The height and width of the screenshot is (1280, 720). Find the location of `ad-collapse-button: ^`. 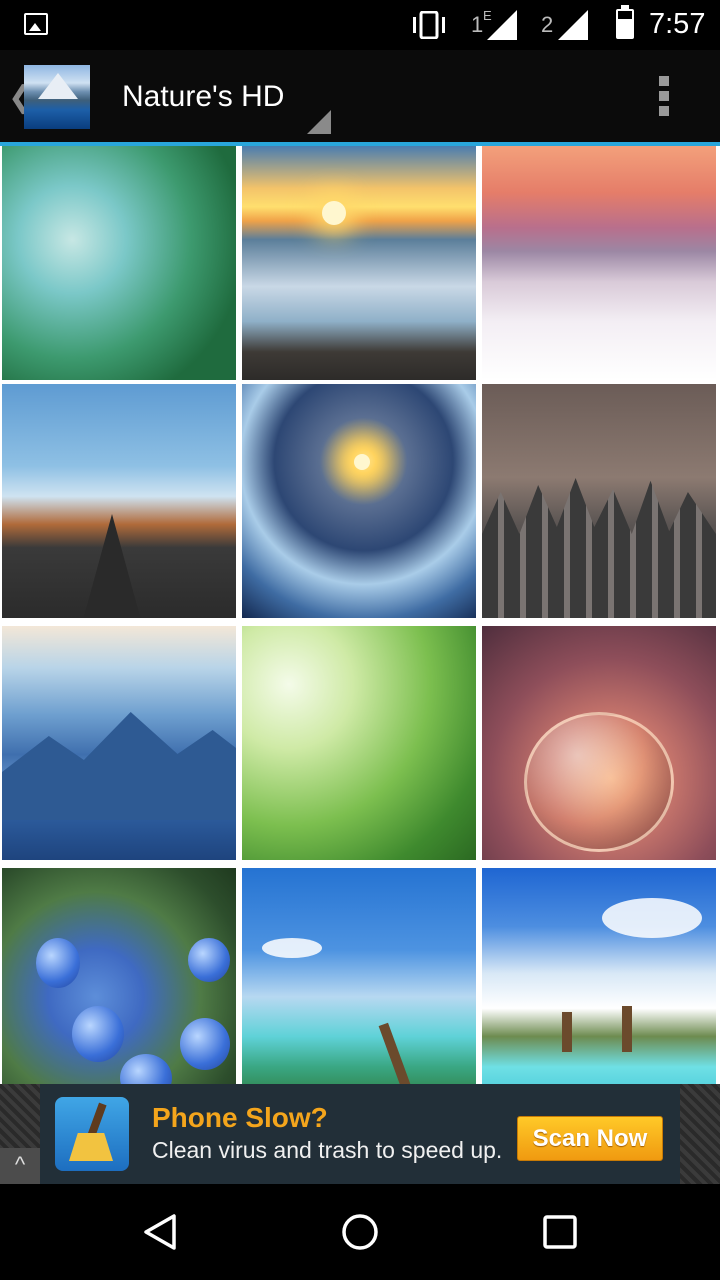

ad-collapse-button: ^ is located at coordinates (20, 1166).